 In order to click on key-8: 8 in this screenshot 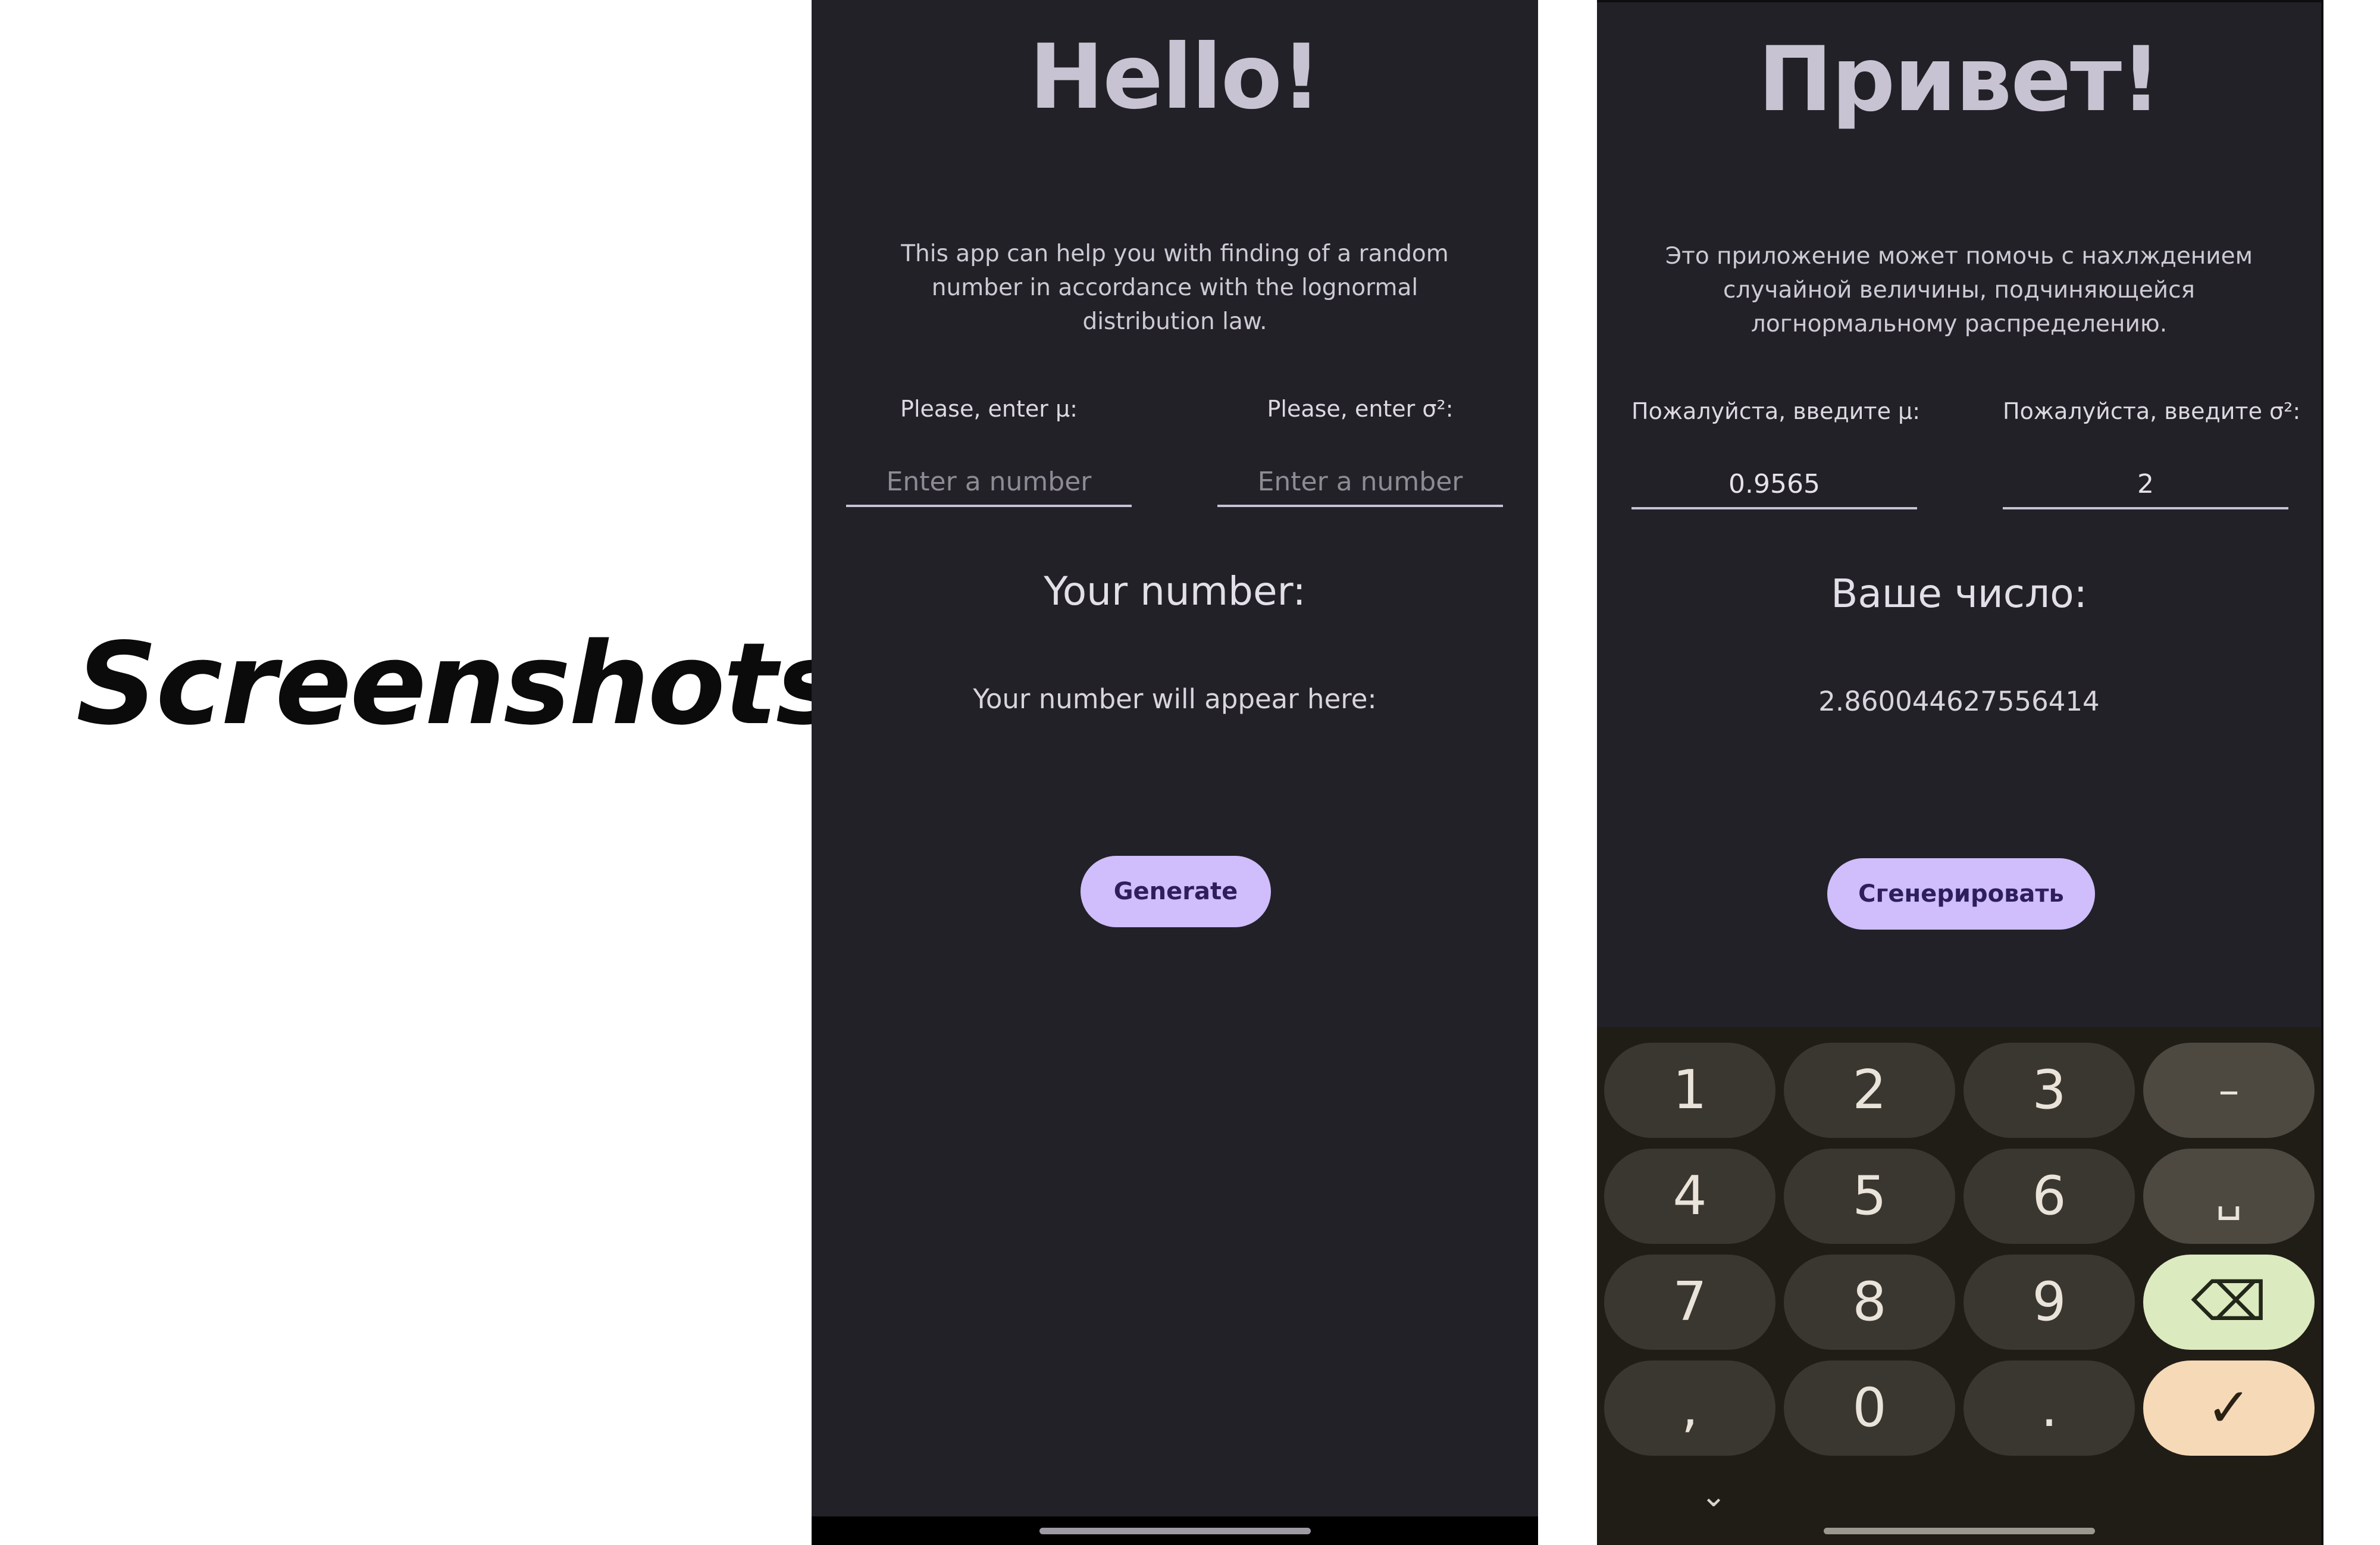, I will do `click(1869, 1302)`.